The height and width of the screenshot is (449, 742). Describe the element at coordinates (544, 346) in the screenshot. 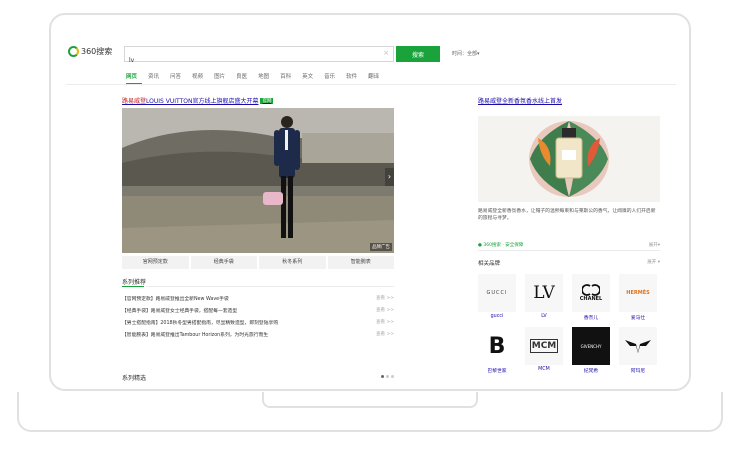

I see `mcm-logo: MCM` at that location.